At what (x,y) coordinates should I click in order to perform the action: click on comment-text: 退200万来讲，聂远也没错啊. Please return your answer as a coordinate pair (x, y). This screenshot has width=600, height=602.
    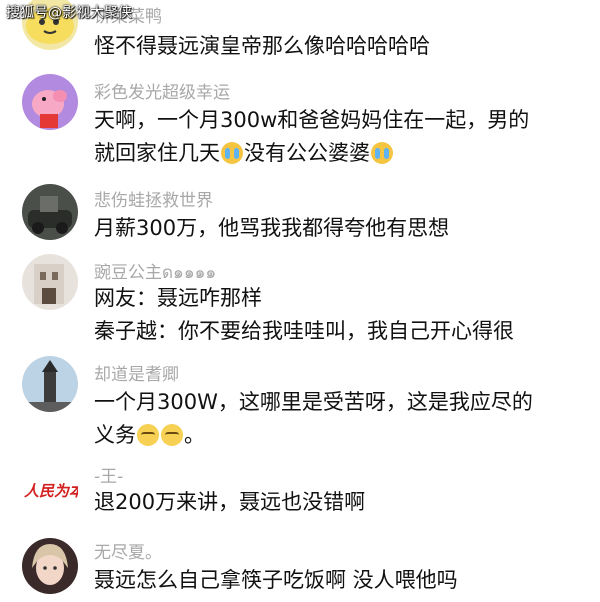
    Looking at the image, I should click on (230, 502).